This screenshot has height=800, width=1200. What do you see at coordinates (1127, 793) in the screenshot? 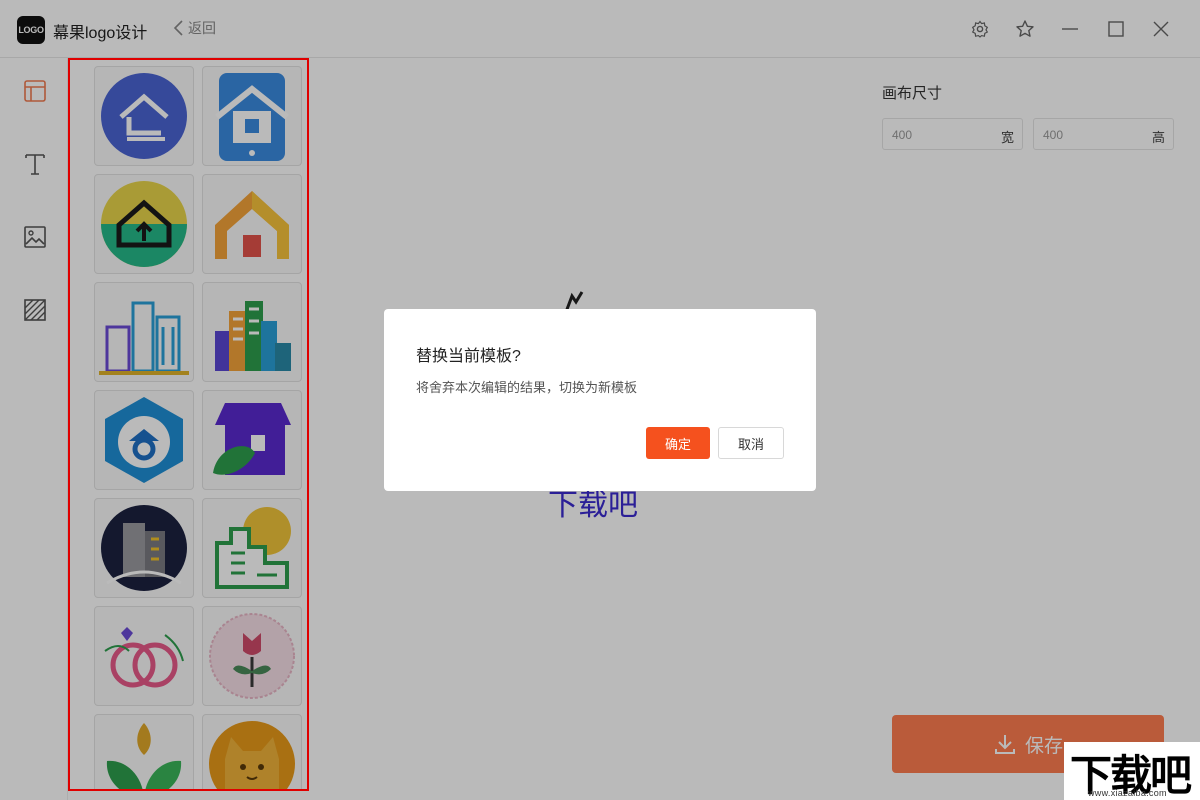
I see `watermark-url: www.xiazaiba.com` at bounding box center [1127, 793].